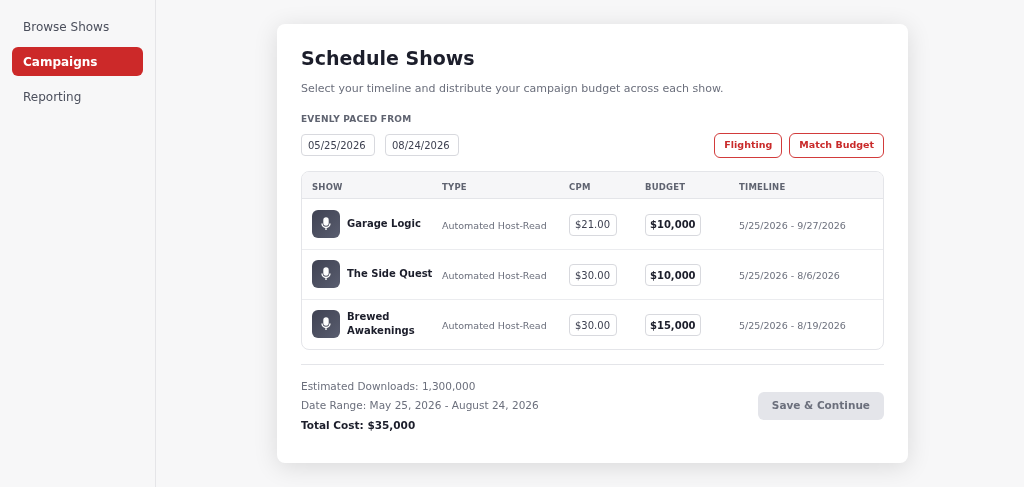 The height and width of the screenshot is (487, 1024). I want to click on table-cell: 5/25/2026 - 8/6/2026, so click(789, 275).